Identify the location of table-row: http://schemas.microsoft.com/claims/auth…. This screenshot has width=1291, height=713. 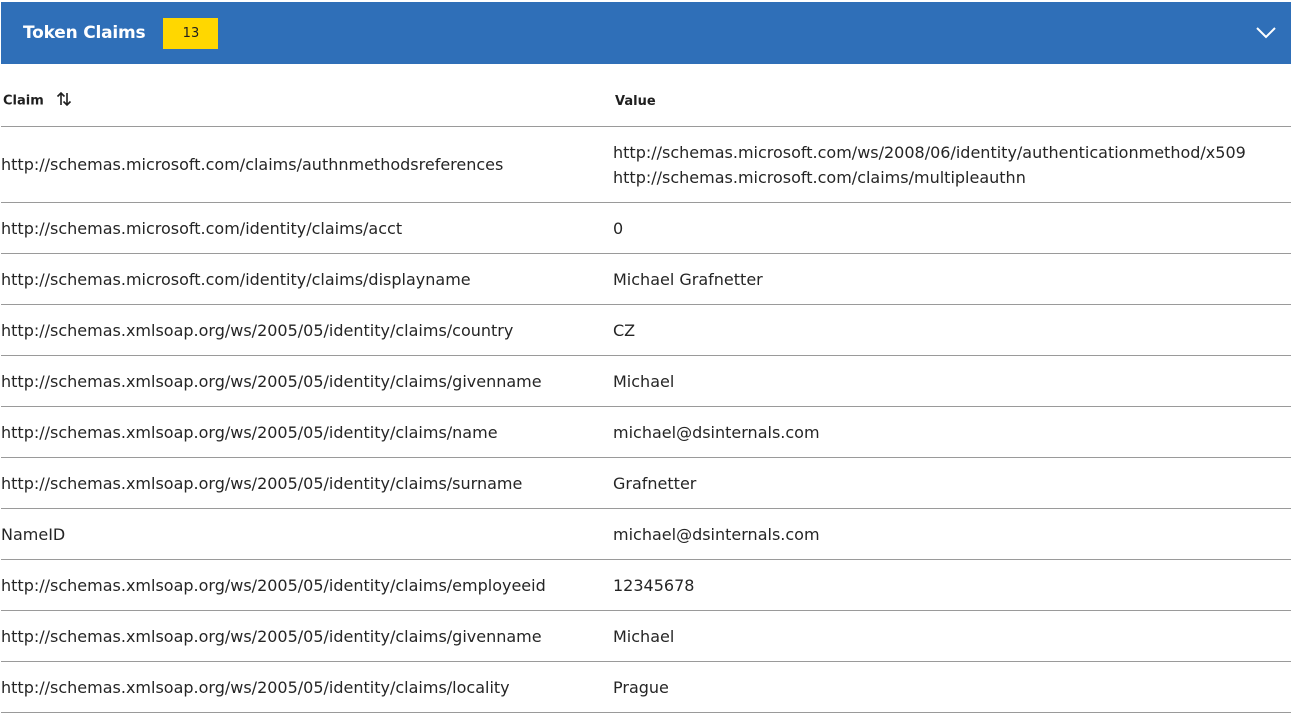
(646, 164).